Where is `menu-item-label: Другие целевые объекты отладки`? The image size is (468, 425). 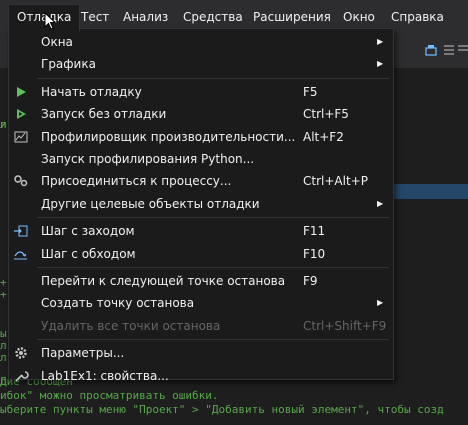
menu-item-label: Другие целевые объекты отладки is located at coordinates (150, 203).